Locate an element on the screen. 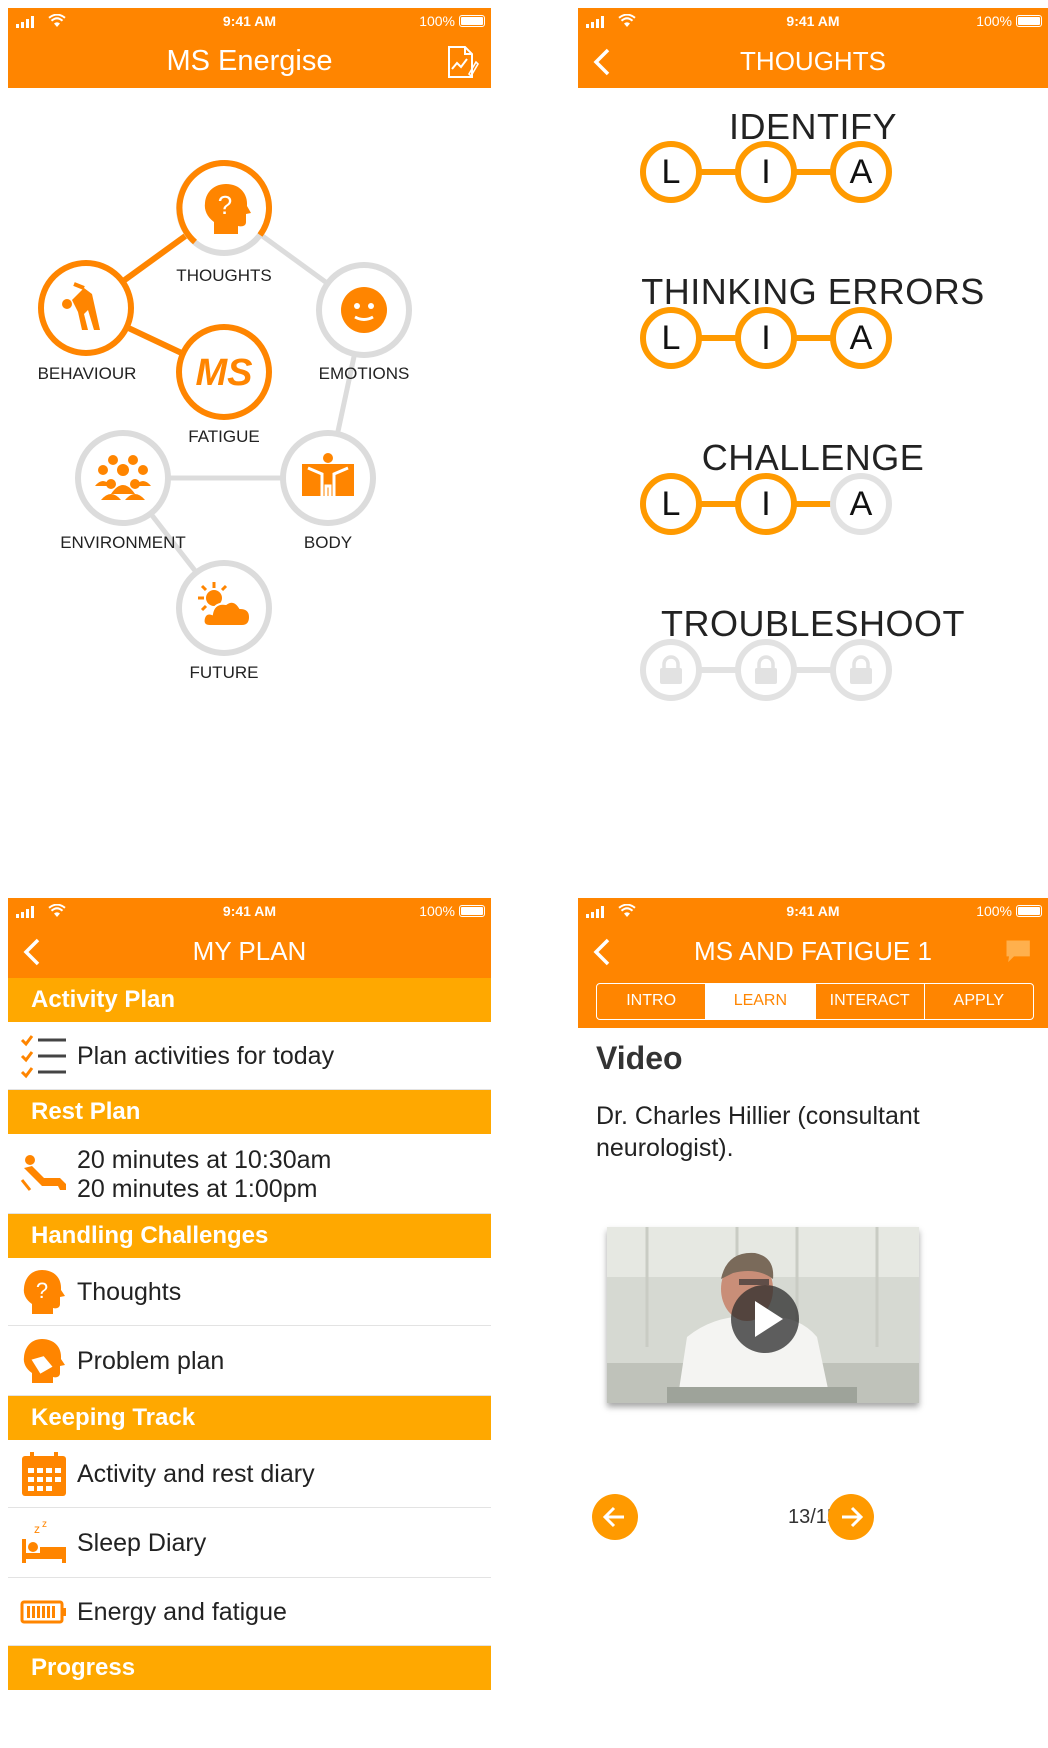 This screenshot has width=1048, height=1748. page-title: THOUGHTS is located at coordinates (813, 61).